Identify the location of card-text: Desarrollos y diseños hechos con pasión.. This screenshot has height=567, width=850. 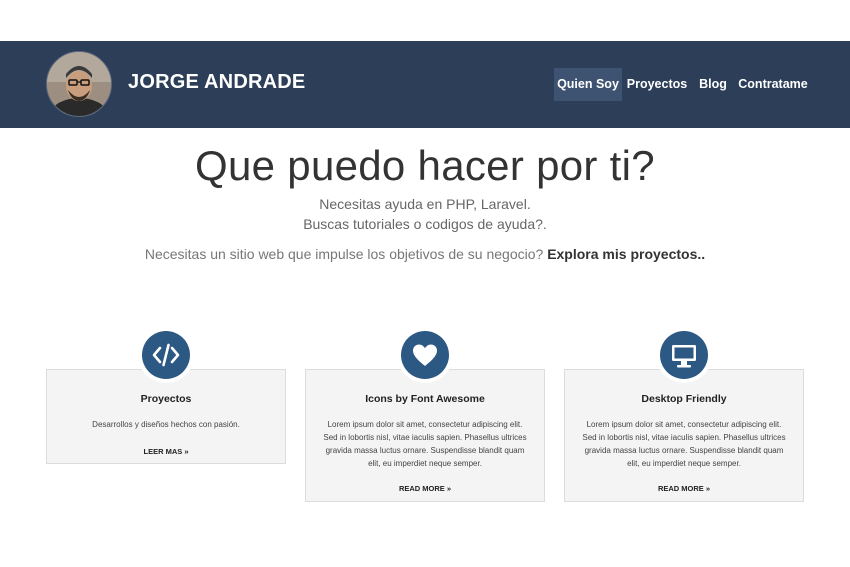
(166, 424).